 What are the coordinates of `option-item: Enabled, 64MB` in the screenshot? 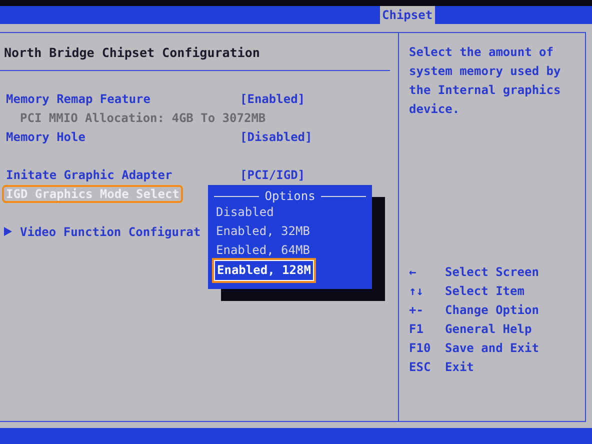 It's located at (263, 250).